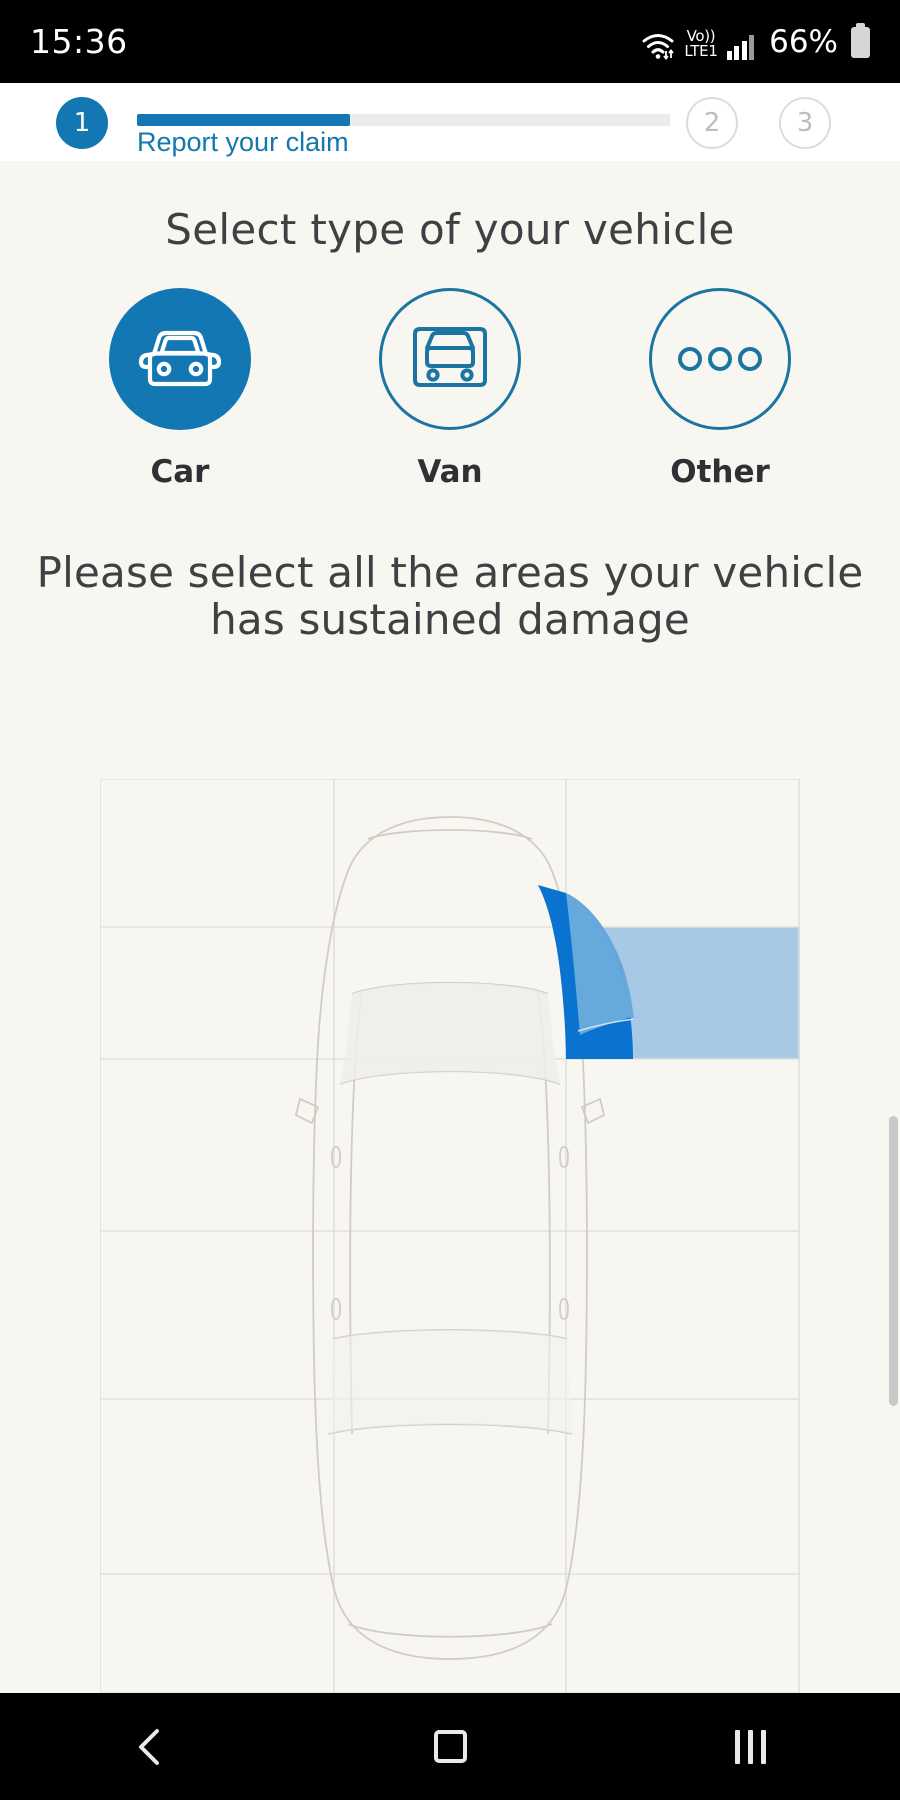  What do you see at coordinates (720, 359) in the screenshot?
I see `ellipsis-icon` at bounding box center [720, 359].